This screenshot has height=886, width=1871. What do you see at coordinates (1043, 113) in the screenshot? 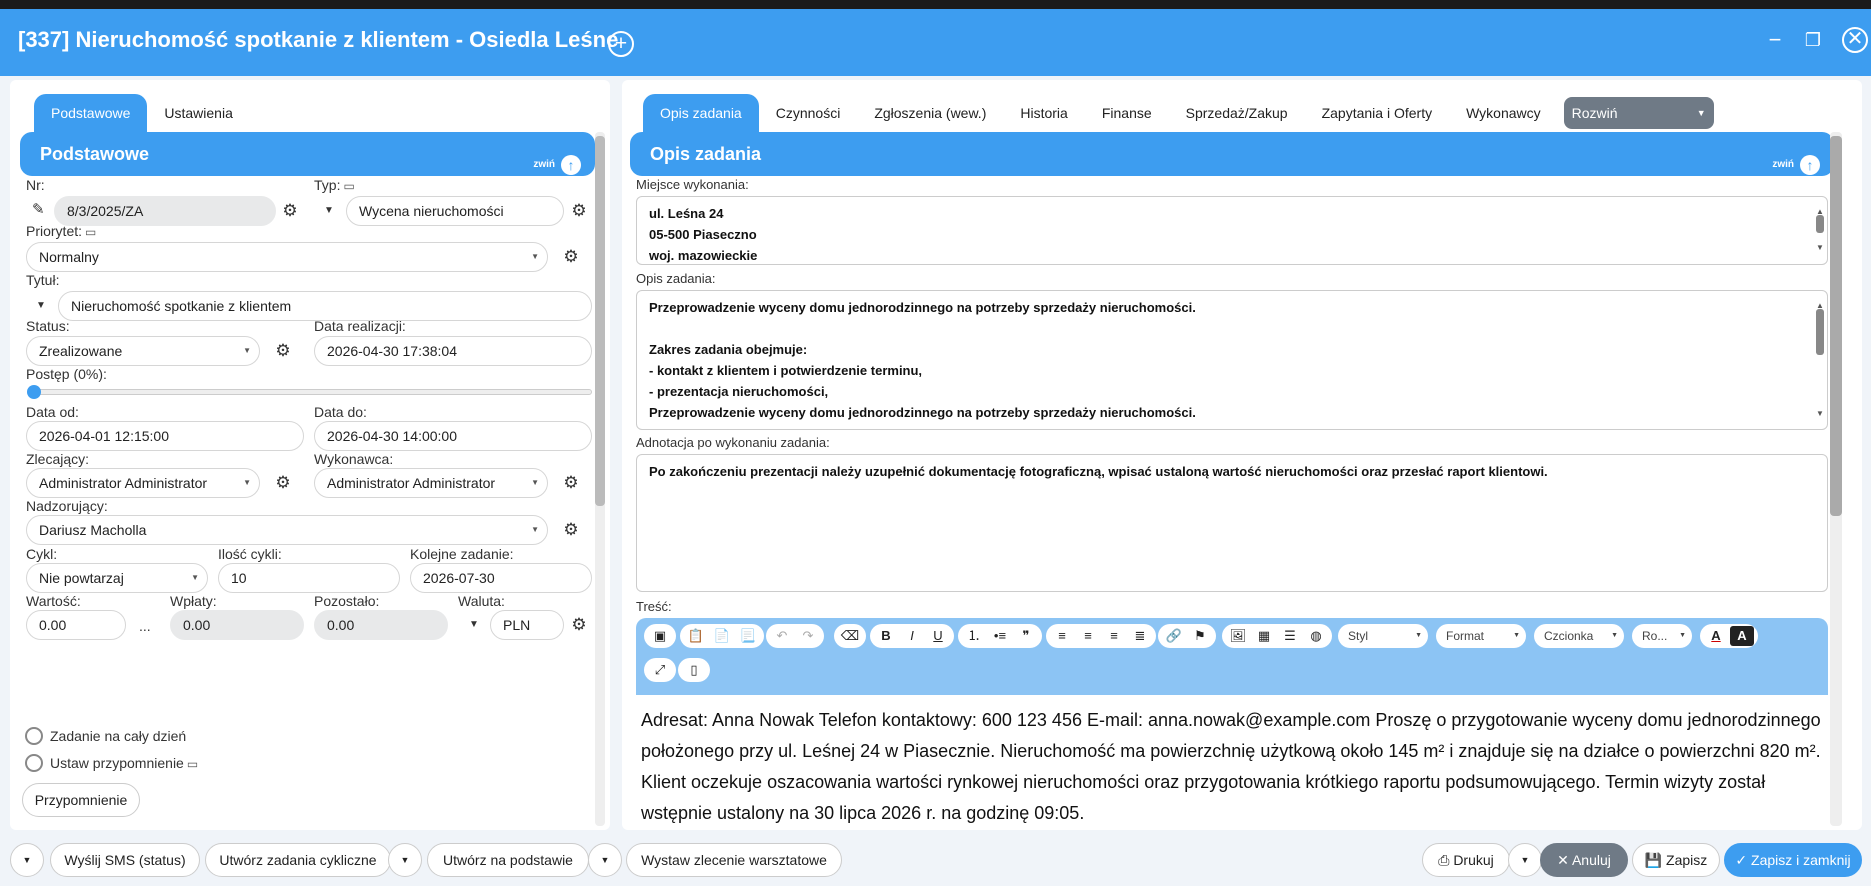
I see `tab-historia: Historia` at bounding box center [1043, 113].